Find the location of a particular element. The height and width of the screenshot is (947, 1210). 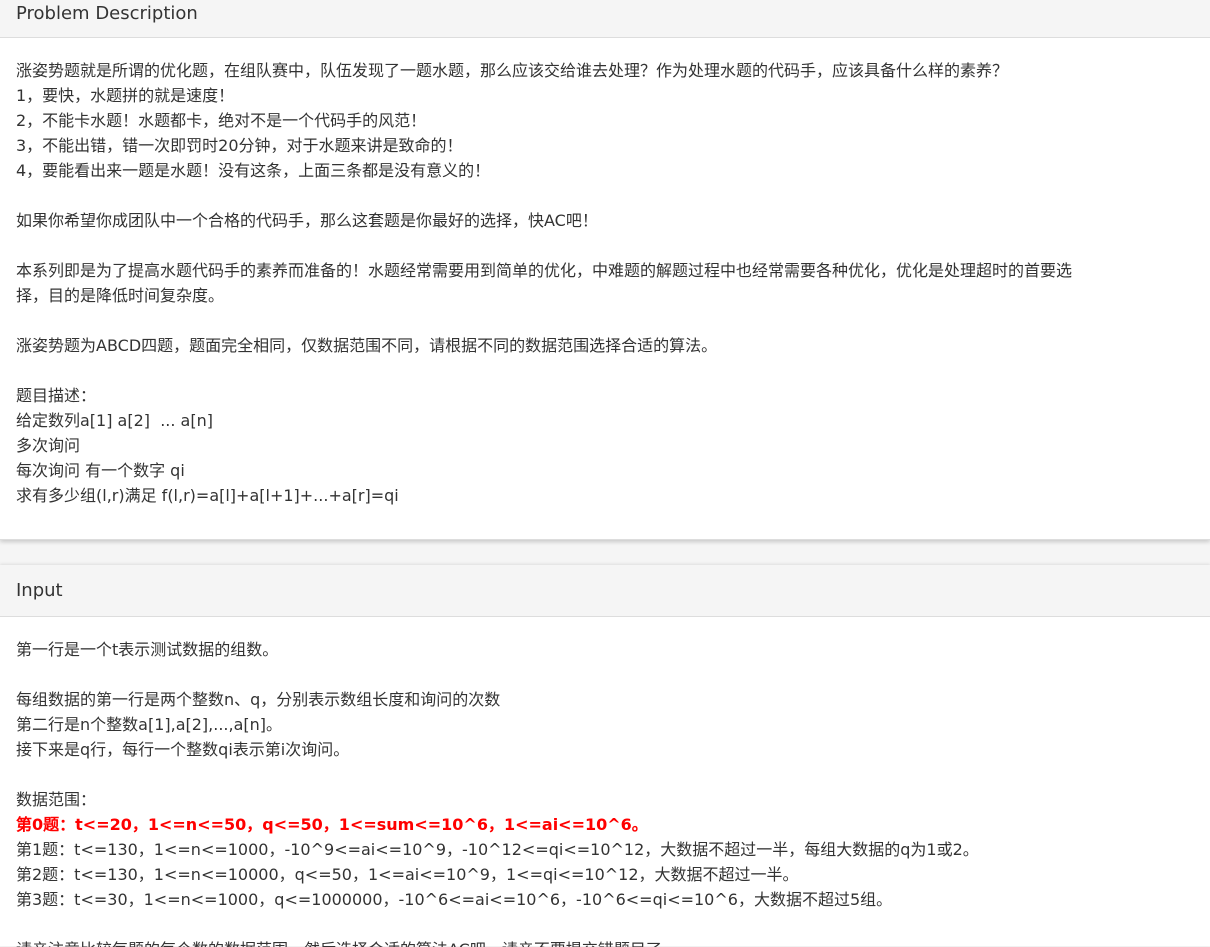

problem-line: 如果你希望你成团队中一个合格的代码手，那么这套题是你最好的选择，快AC吧！ is located at coordinates (307, 220).